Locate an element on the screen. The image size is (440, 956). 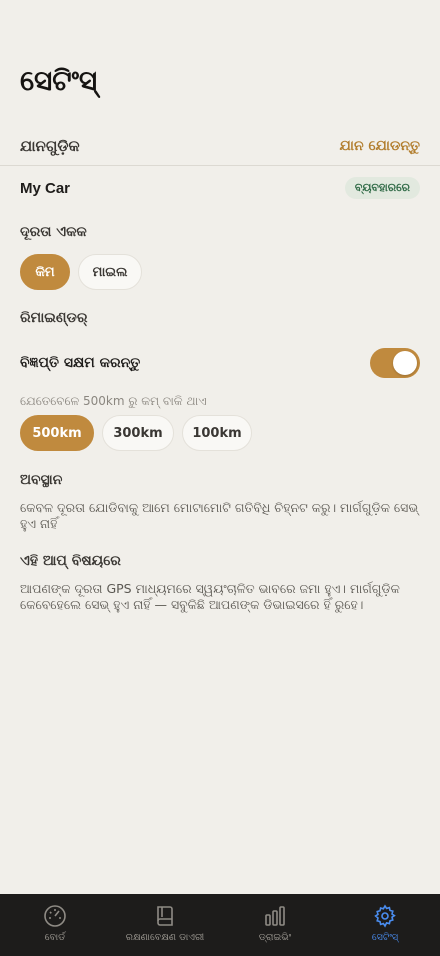
distance-unit-selector: କିମ ମାଇଲ is located at coordinates (81, 272).